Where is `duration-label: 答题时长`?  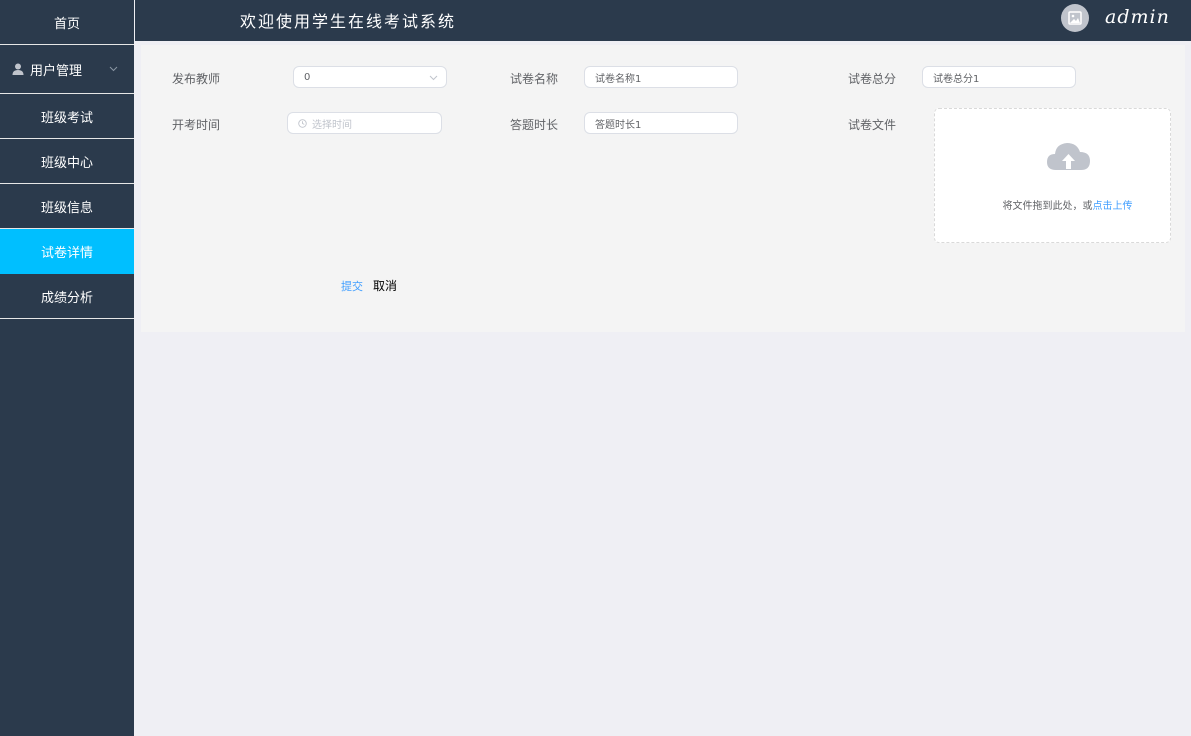 duration-label: 答题时长 is located at coordinates (534, 125).